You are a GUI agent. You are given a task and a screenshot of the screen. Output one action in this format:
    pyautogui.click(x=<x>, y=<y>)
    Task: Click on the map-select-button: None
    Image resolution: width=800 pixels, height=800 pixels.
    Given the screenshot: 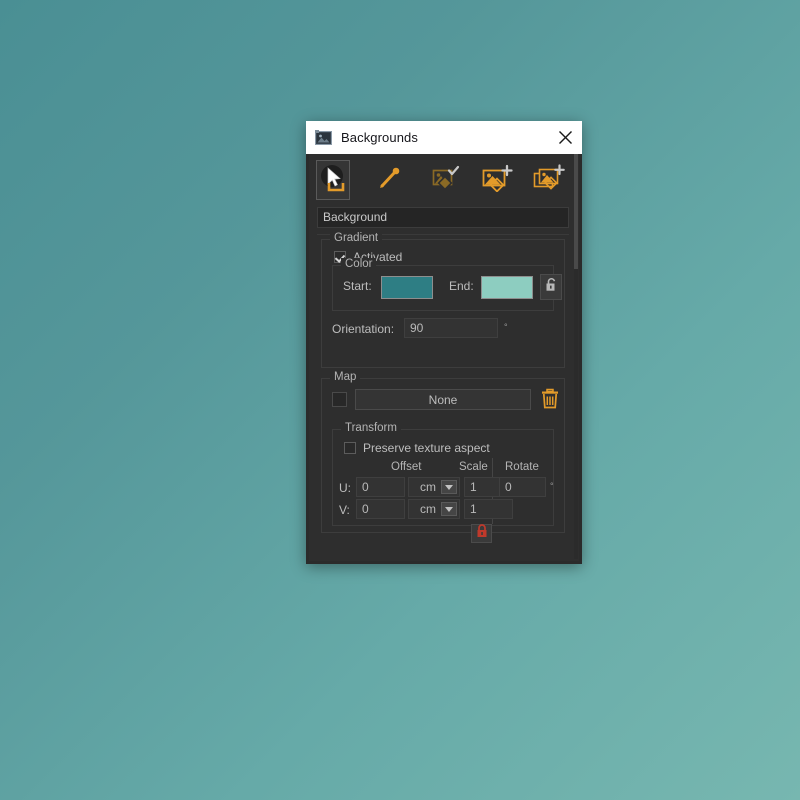 What is the action you would take?
    pyautogui.click(x=443, y=399)
    